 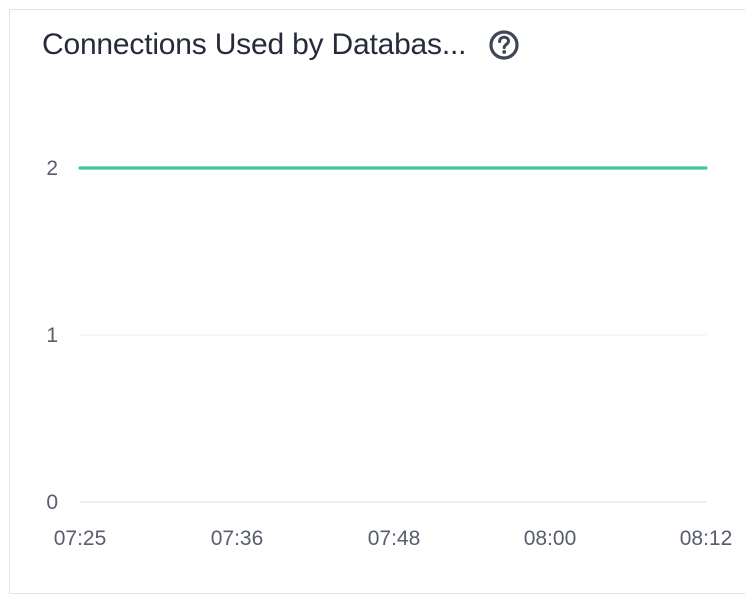 I want to click on x-tick-label: 08:00, so click(x=550, y=538).